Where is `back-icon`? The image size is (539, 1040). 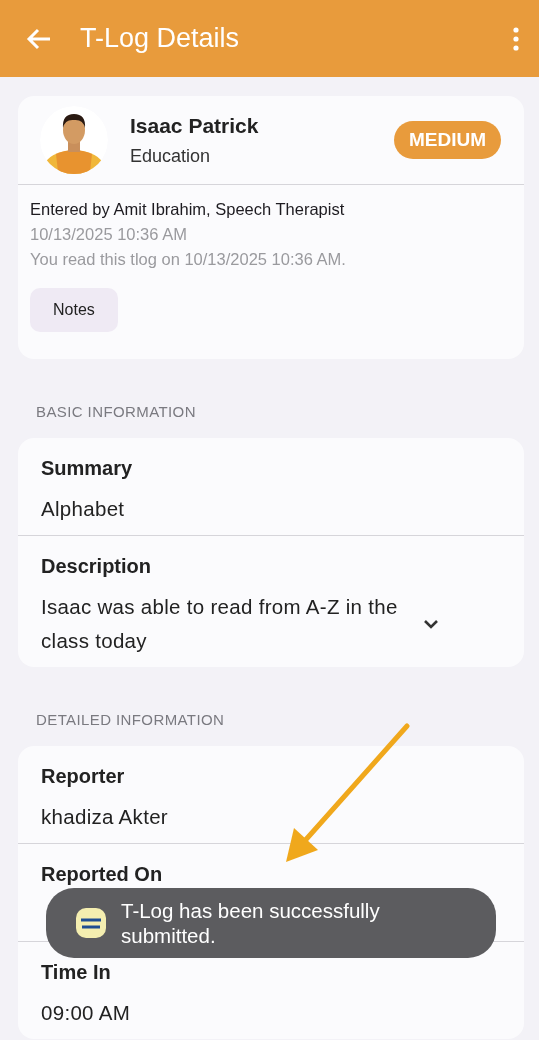
back-icon is located at coordinates (39, 38).